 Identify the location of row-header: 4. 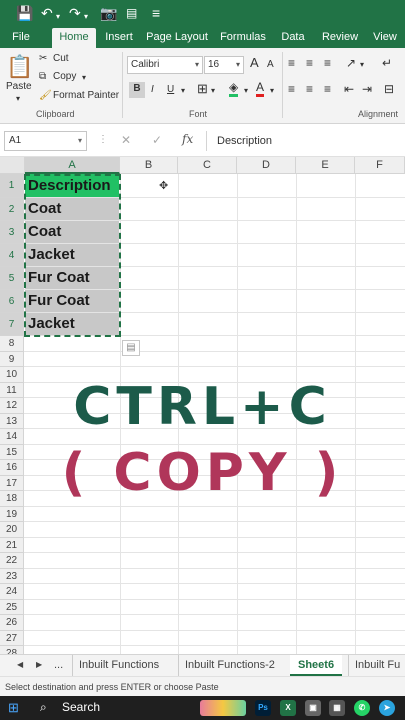
(12, 255).